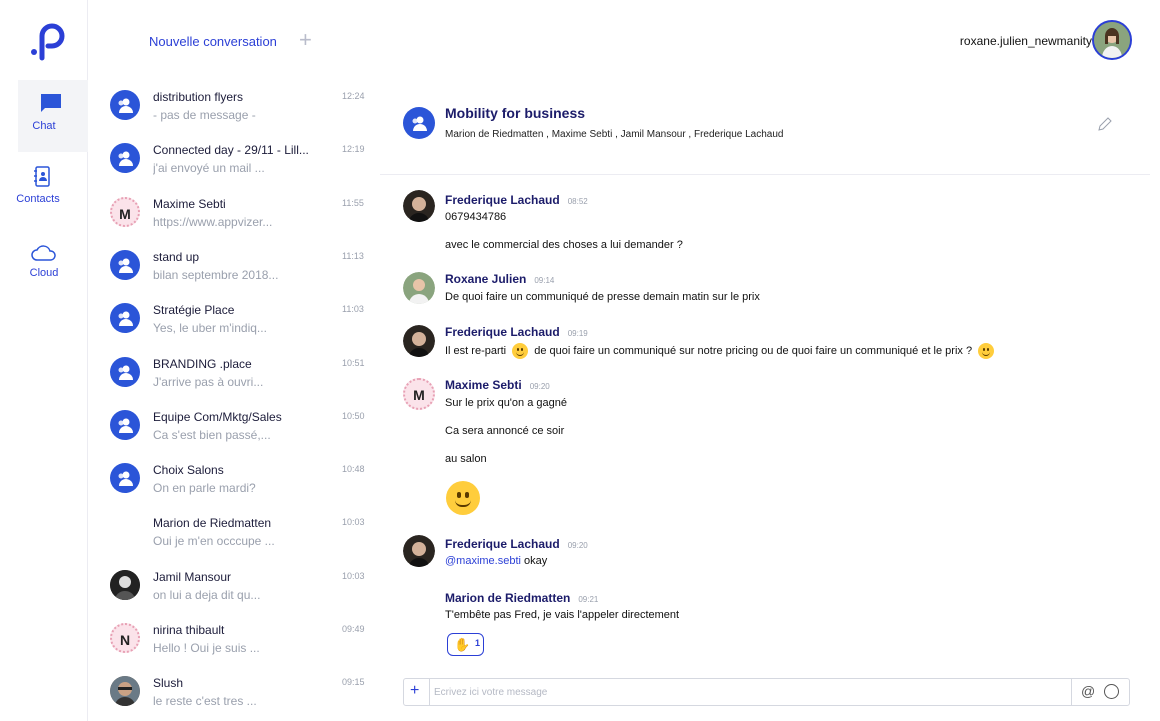  I want to click on conversation-time: 12:19, so click(353, 149).